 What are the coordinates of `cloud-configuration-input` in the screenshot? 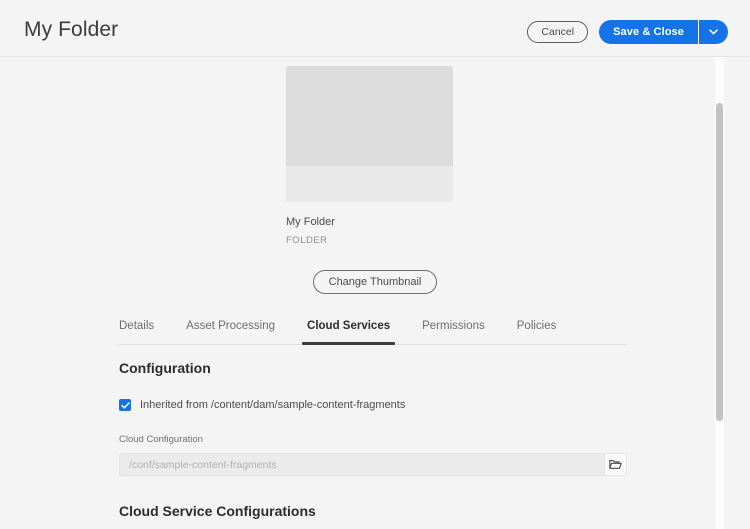 It's located at (361, 464).